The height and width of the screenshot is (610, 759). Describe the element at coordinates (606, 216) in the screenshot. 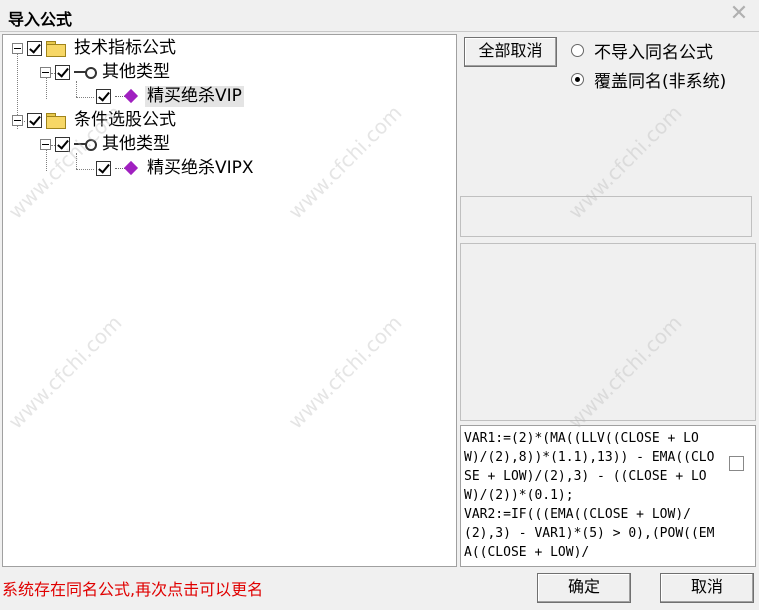

I see `formula-name-box` at that location.